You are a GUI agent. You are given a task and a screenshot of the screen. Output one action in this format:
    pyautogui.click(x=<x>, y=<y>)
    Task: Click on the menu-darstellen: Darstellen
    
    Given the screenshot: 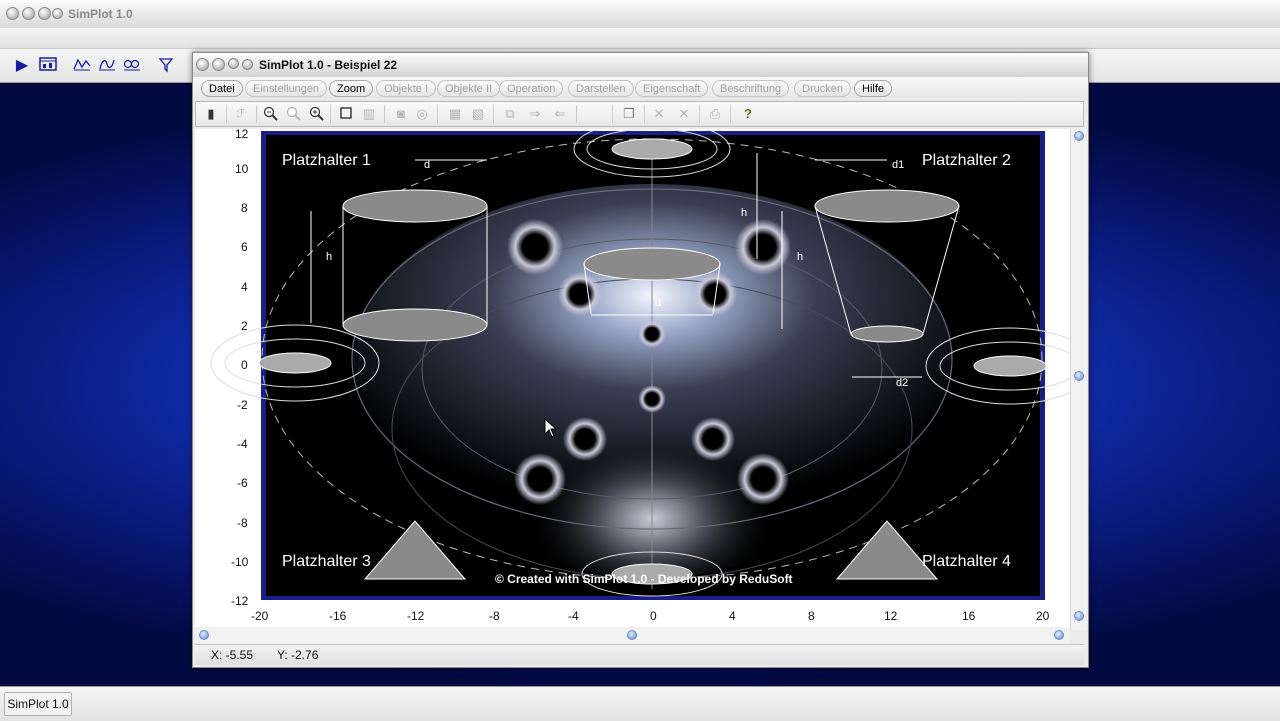 What is the action you would take?
    pyautogui.click(x=601, y=88)
    